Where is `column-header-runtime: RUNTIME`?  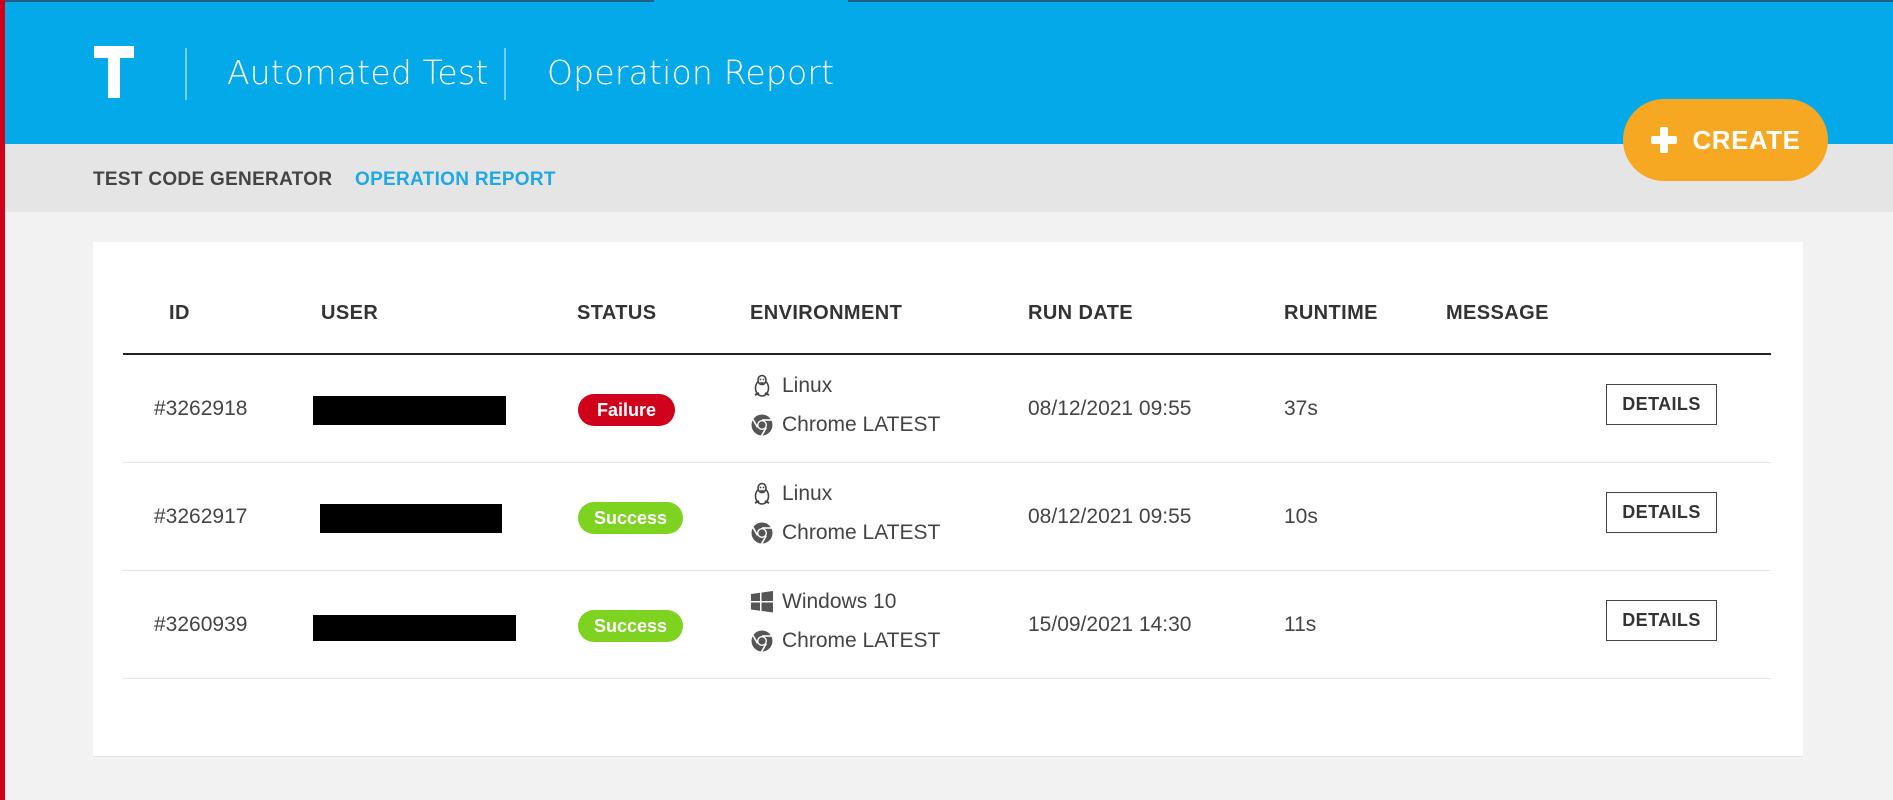
column-header-runtime: RUNTIME is located at coordinates (1331, 313).